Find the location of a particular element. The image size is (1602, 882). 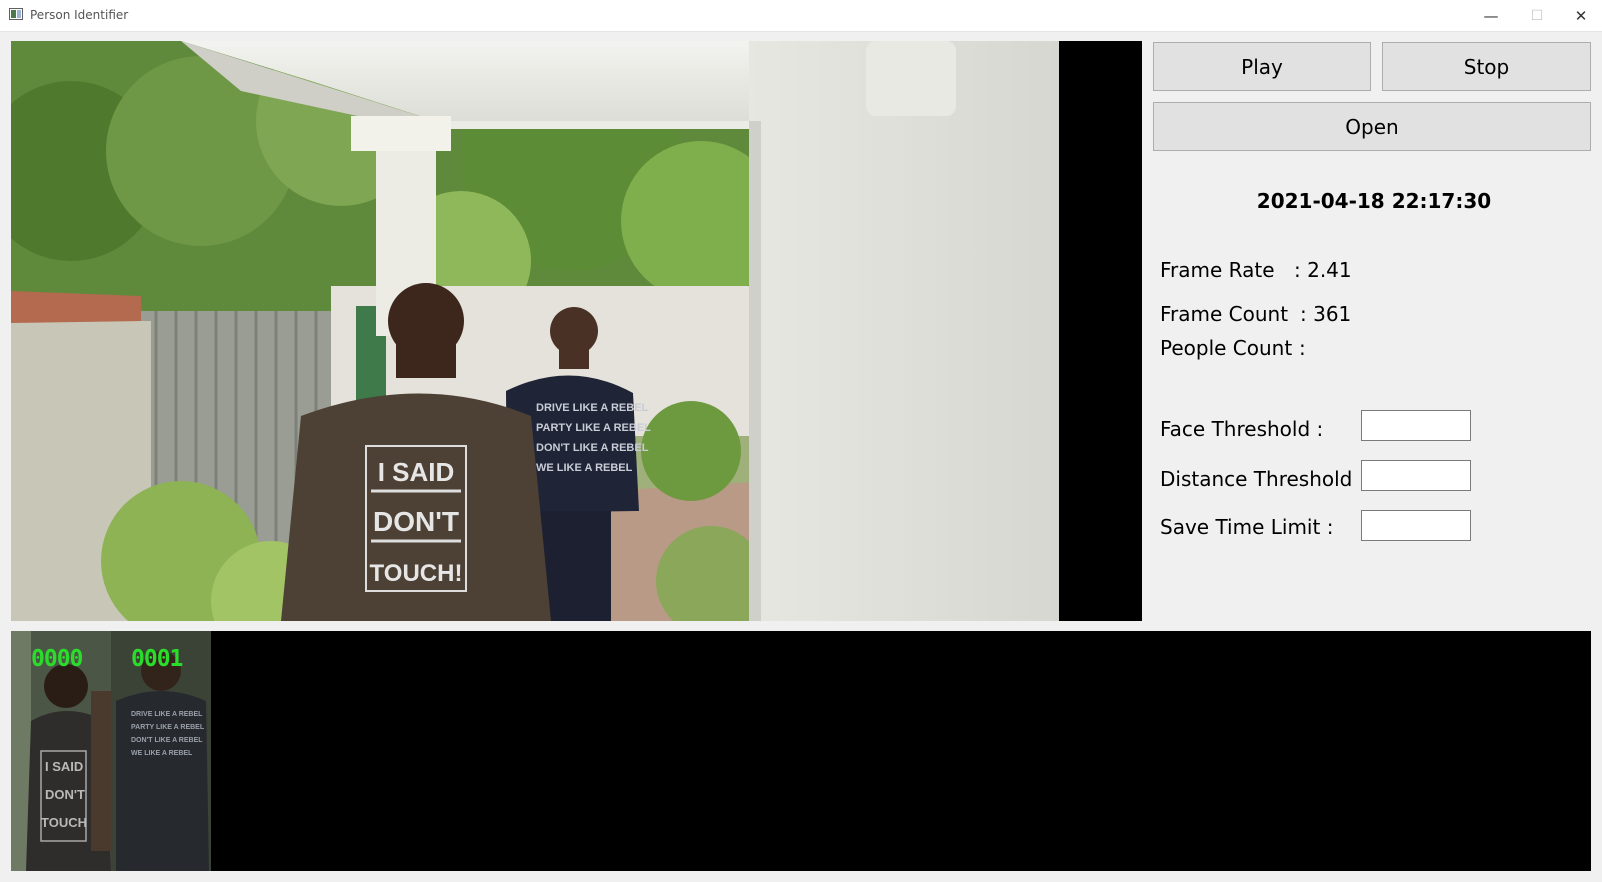

minimize-button: — is located at coordinates (1491, 15).